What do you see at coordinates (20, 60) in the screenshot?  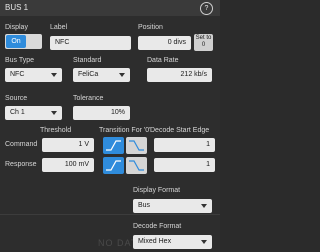 I see `bus-type-label: Bus Type` at bounding box center [20, 60].